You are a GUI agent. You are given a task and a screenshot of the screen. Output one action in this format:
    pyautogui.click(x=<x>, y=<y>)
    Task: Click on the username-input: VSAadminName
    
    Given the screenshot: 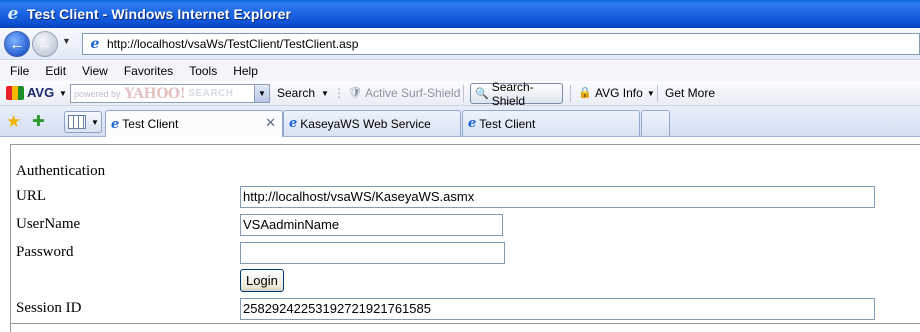 What is the action you would take?
    pyautogui.click(x=371, y=225)
    